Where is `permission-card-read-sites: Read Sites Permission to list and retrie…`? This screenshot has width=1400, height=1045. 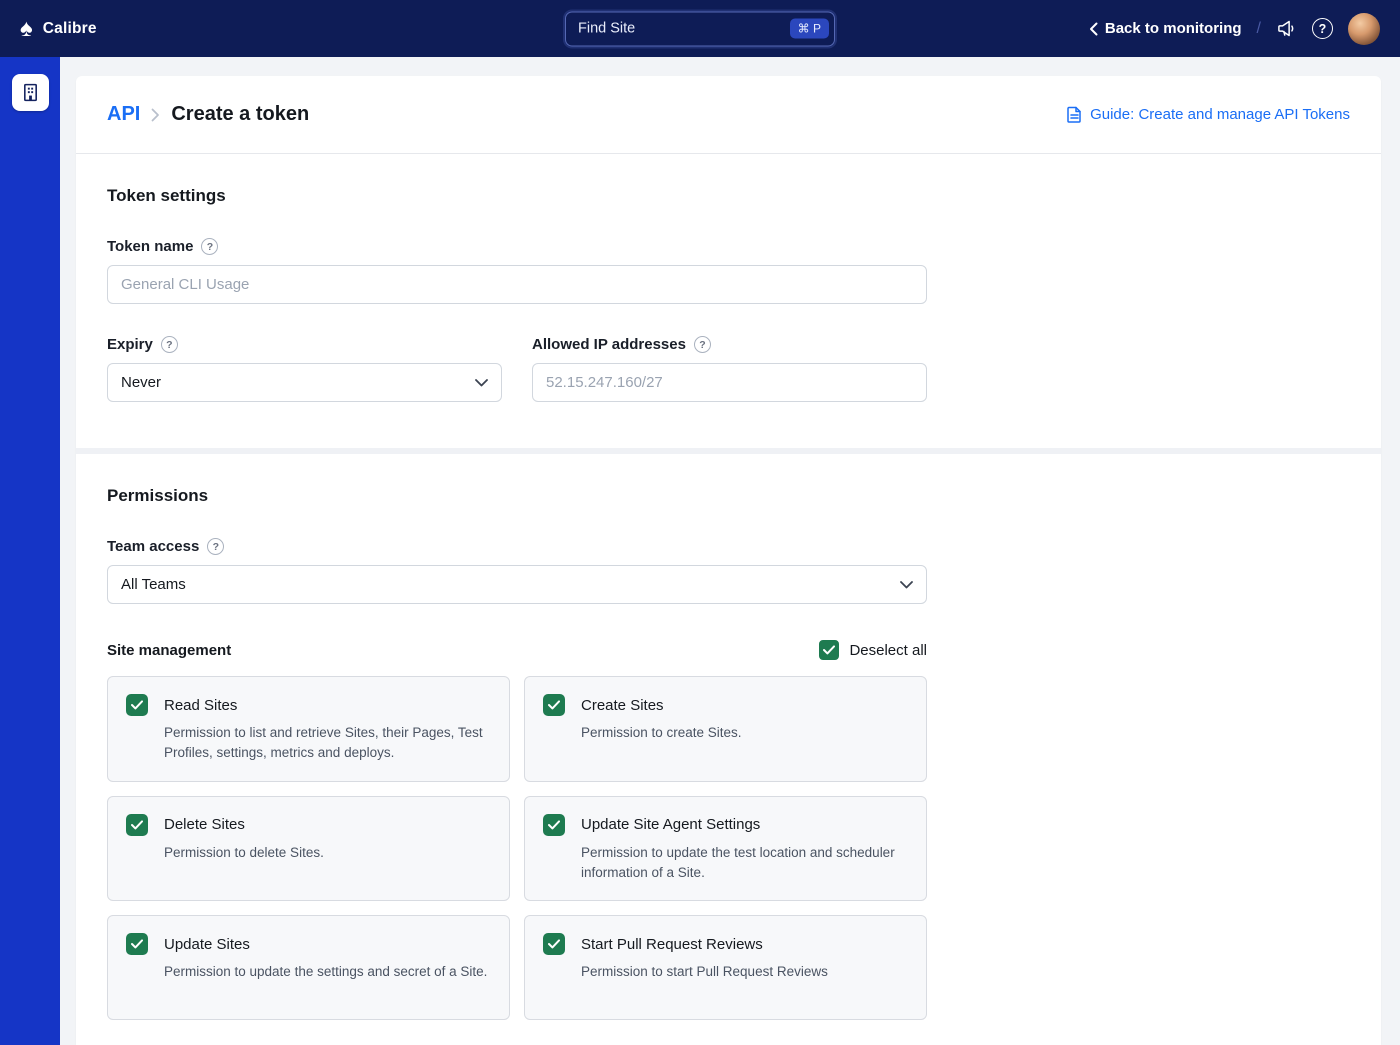
permission-card-read-sites: Read Sites Permission to list and retrie… is located at coordinates (308, 729).